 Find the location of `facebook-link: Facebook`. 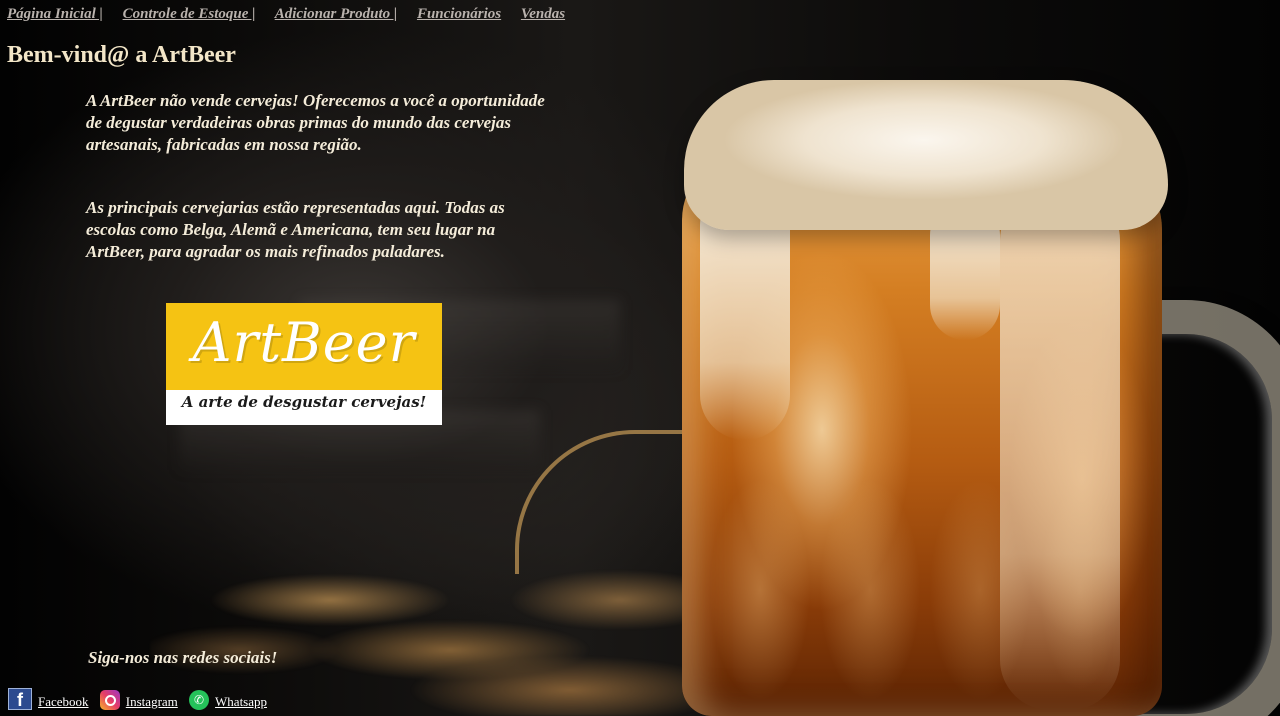

facebook-link: Facebook is located at coordinates (63, 701).